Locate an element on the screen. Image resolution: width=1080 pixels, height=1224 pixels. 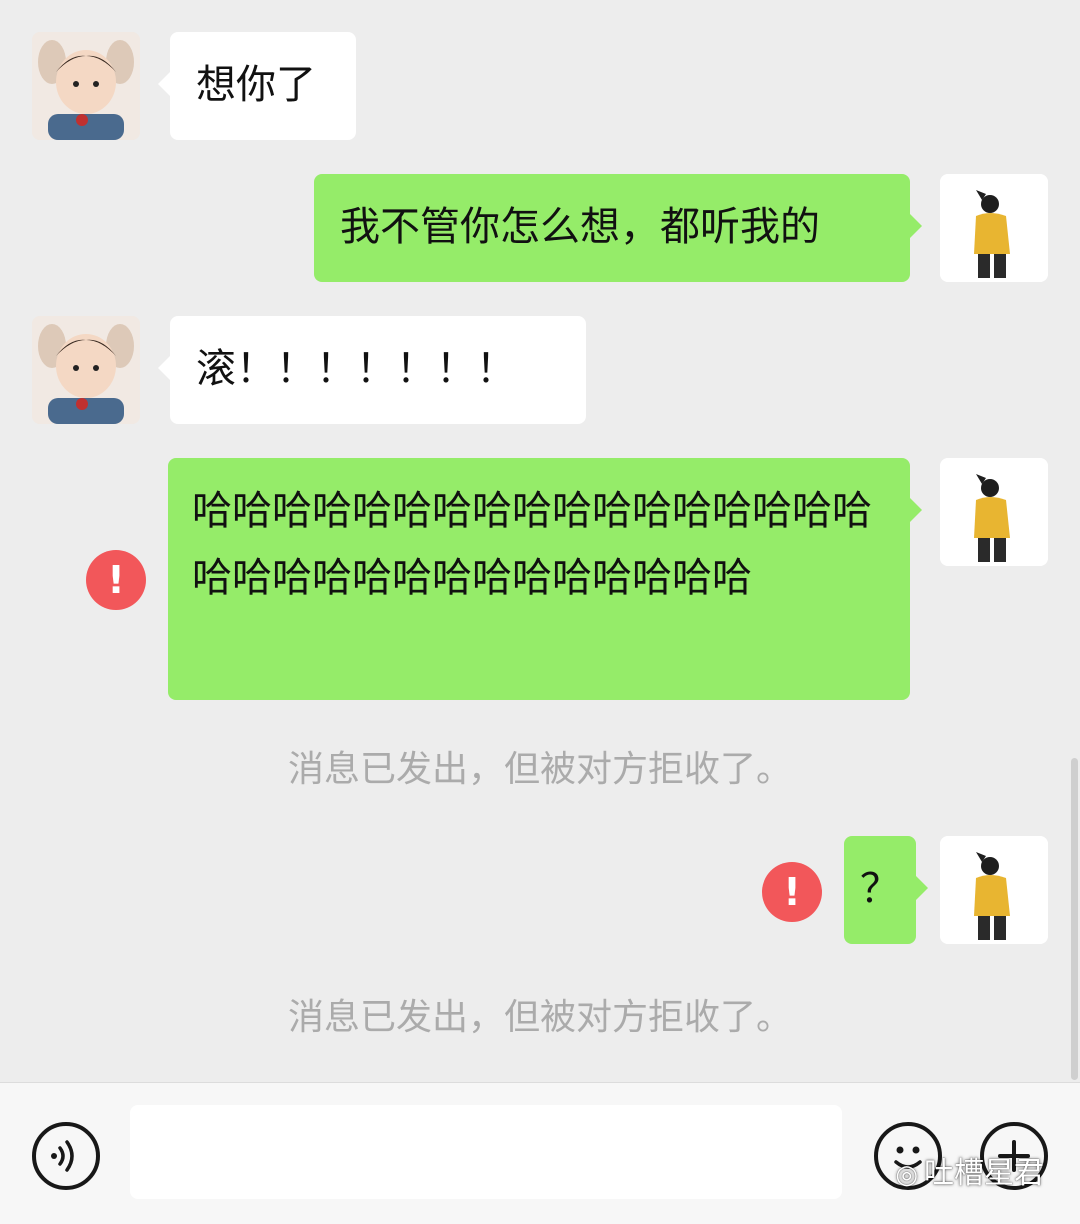
message-text: 想你了 is located at coordinates (256, 85).